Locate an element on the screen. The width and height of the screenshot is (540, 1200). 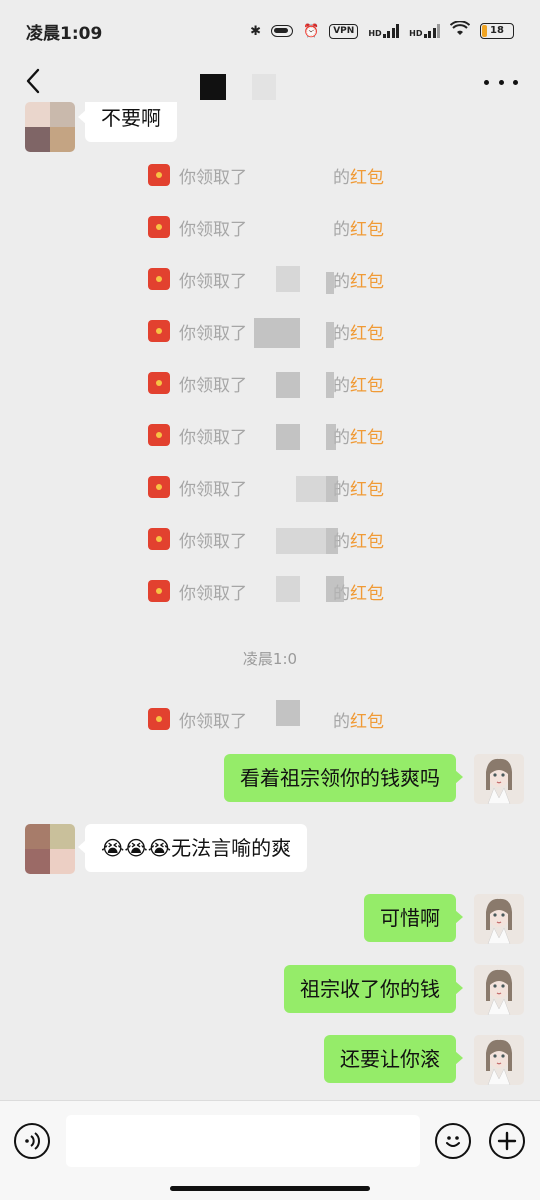
wifi-icon is located at coordinates (460, 30).